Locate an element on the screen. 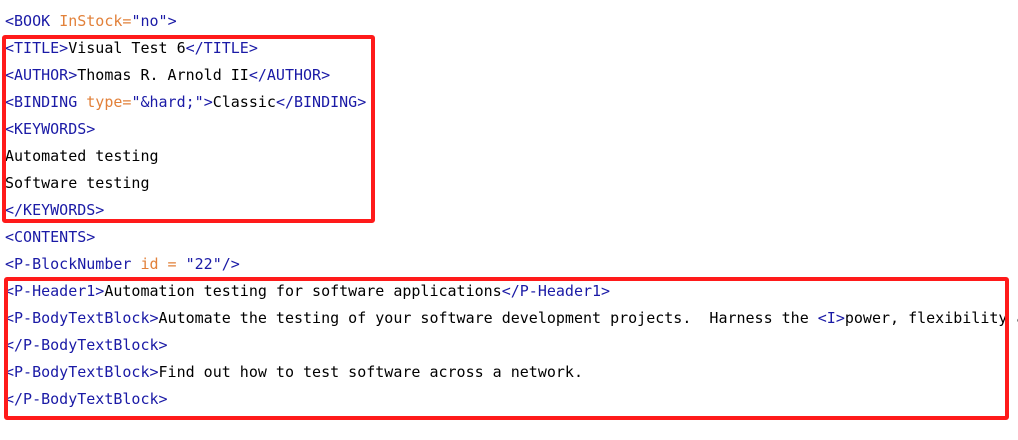  xml-value-token: "22" is located at coordinates (203, 264).